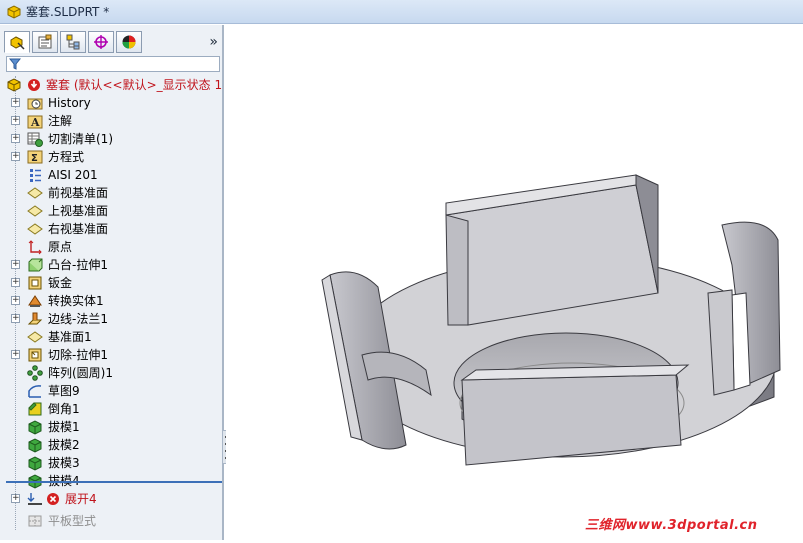 This screenshot has height=543, width=803. Describe the element at coordinates (73, 175) in the screenshot. I see `tree-item-label: AISI 201` at that location.